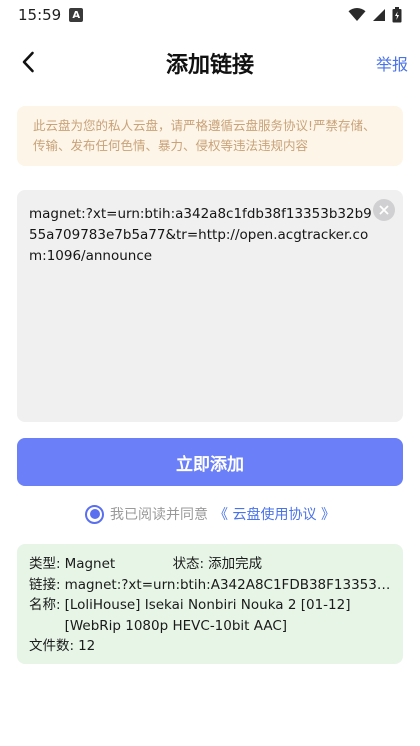 Image resolution: width=420 pixels, height=746 pixels. I want to click on status-label: 状态:, so click(188, 564).